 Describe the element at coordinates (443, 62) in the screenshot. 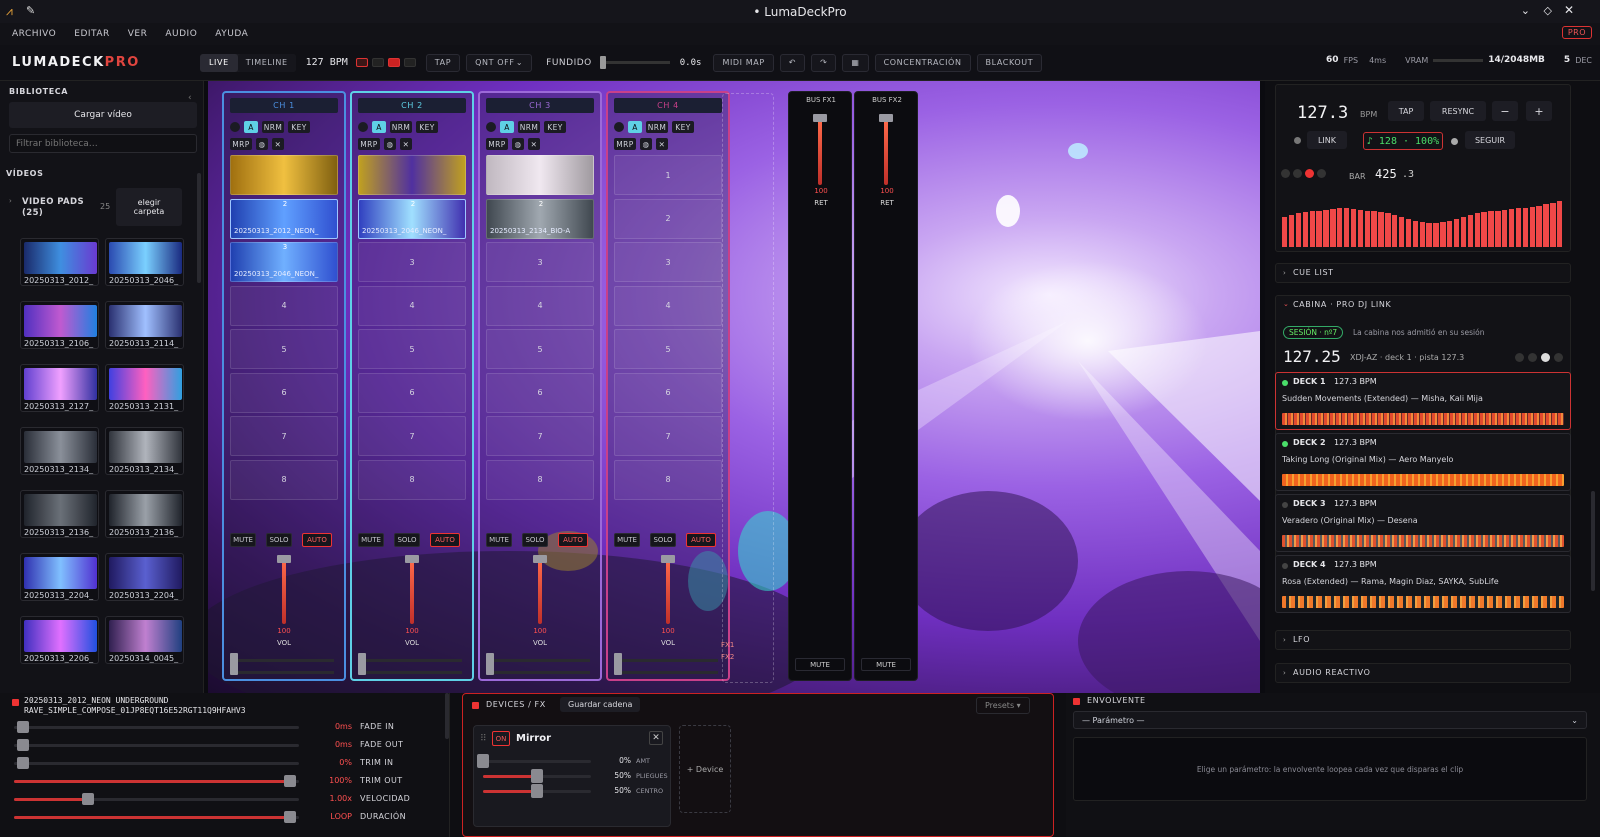

I see `tap-button: TAP` at that location.